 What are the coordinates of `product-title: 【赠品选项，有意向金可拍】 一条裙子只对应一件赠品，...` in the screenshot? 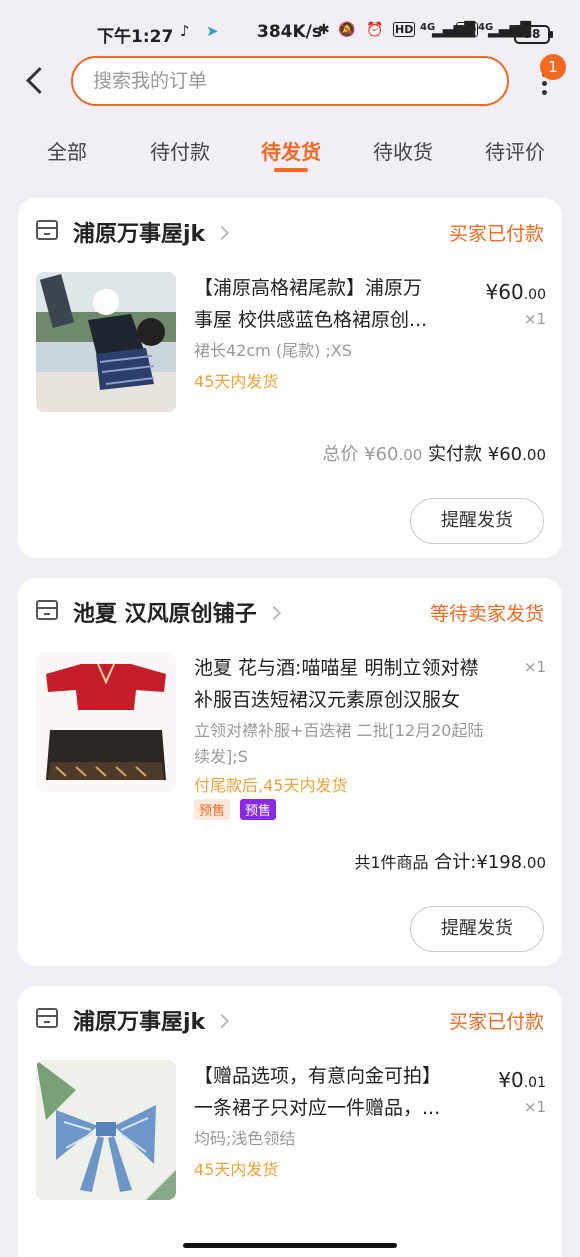 It's located at (317, 1092).